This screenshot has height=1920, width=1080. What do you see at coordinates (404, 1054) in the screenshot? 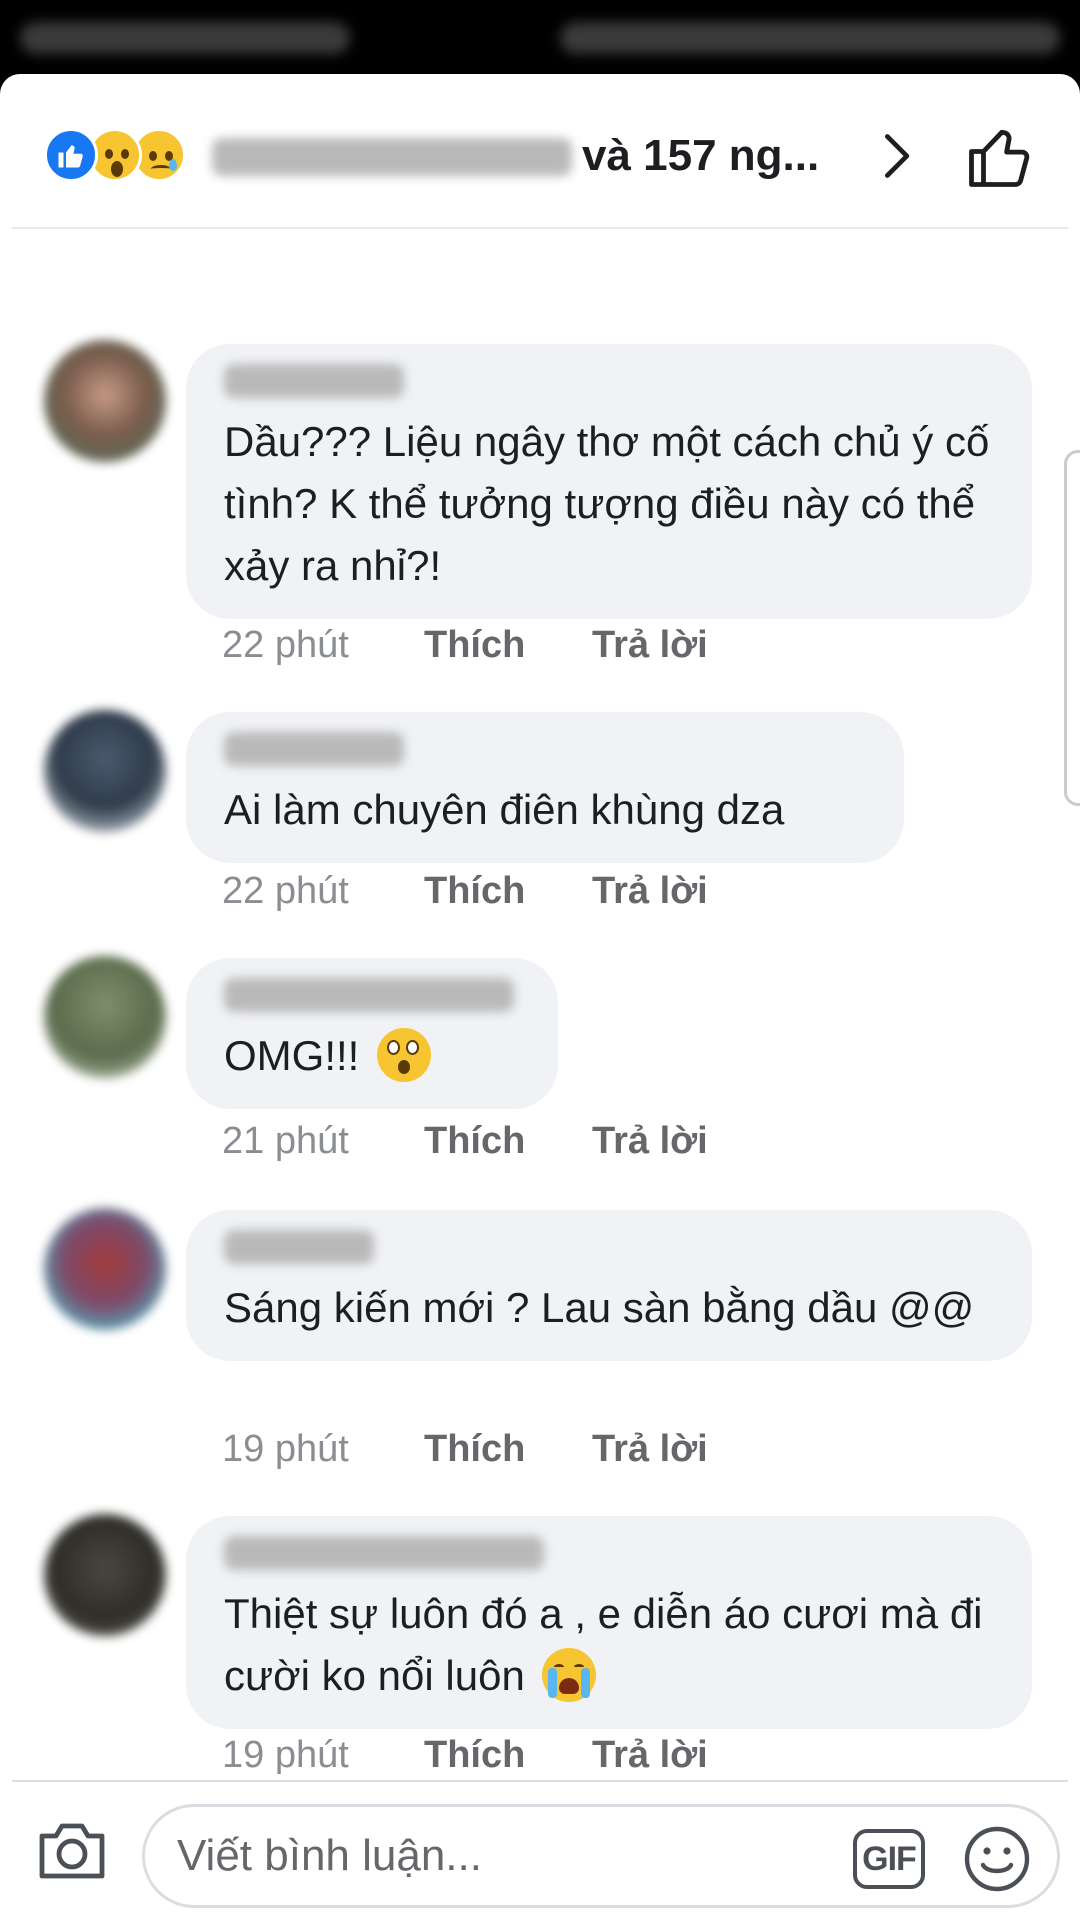
I see `astonished-emoji-icon` at bounding box center [404, 1054].